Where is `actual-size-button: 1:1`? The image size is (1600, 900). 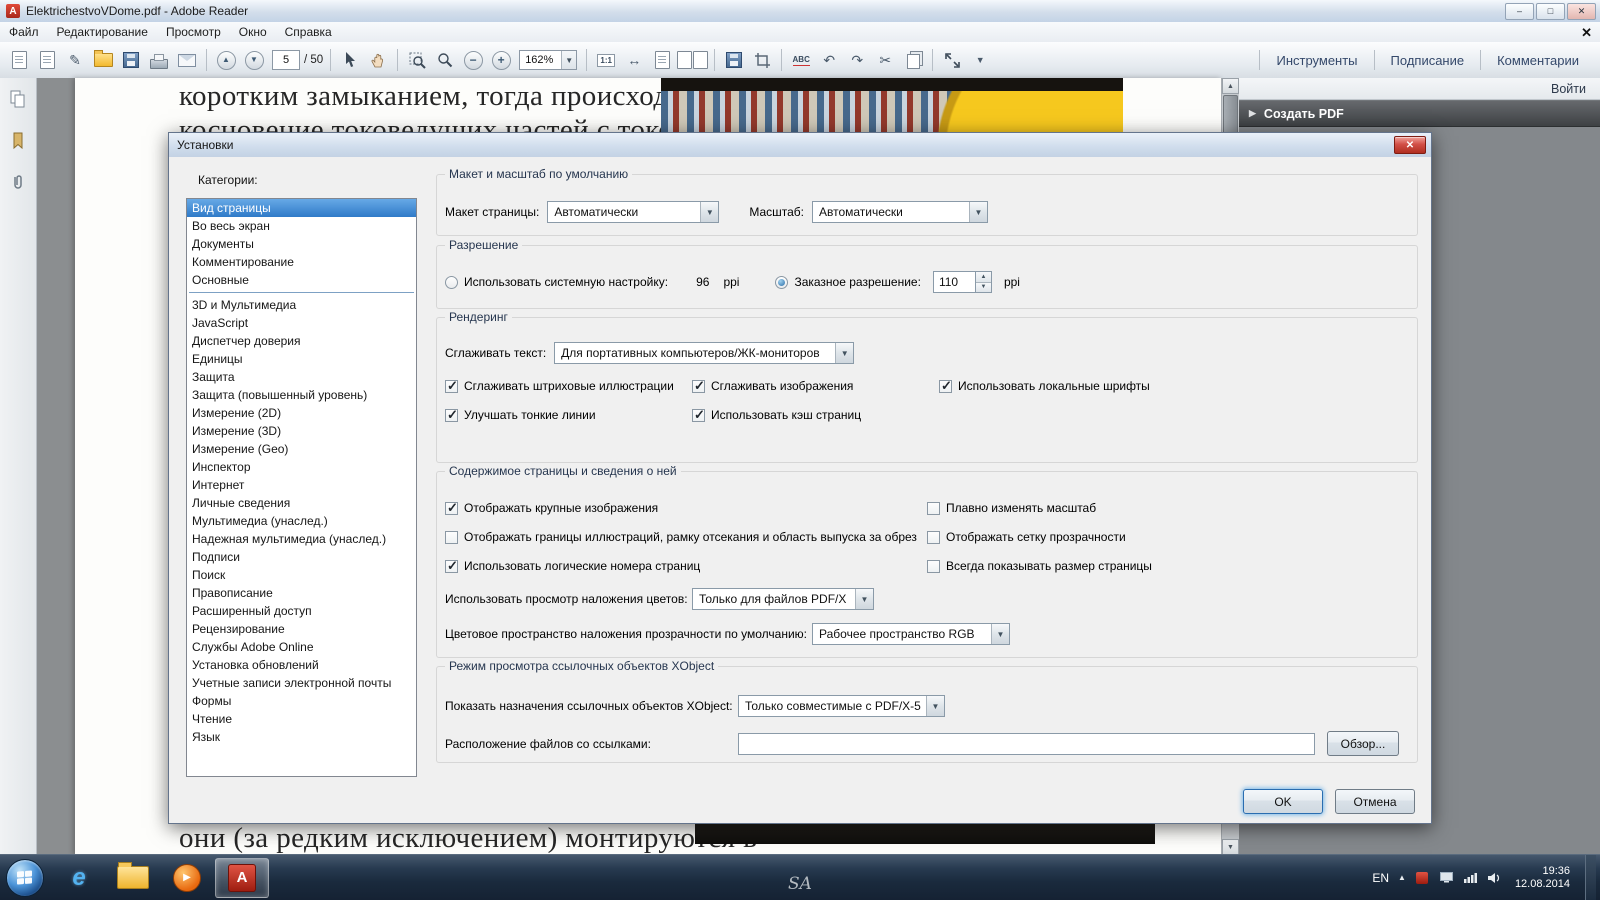
actual-size-button: 1:1 is located at coordinates (606, 60).